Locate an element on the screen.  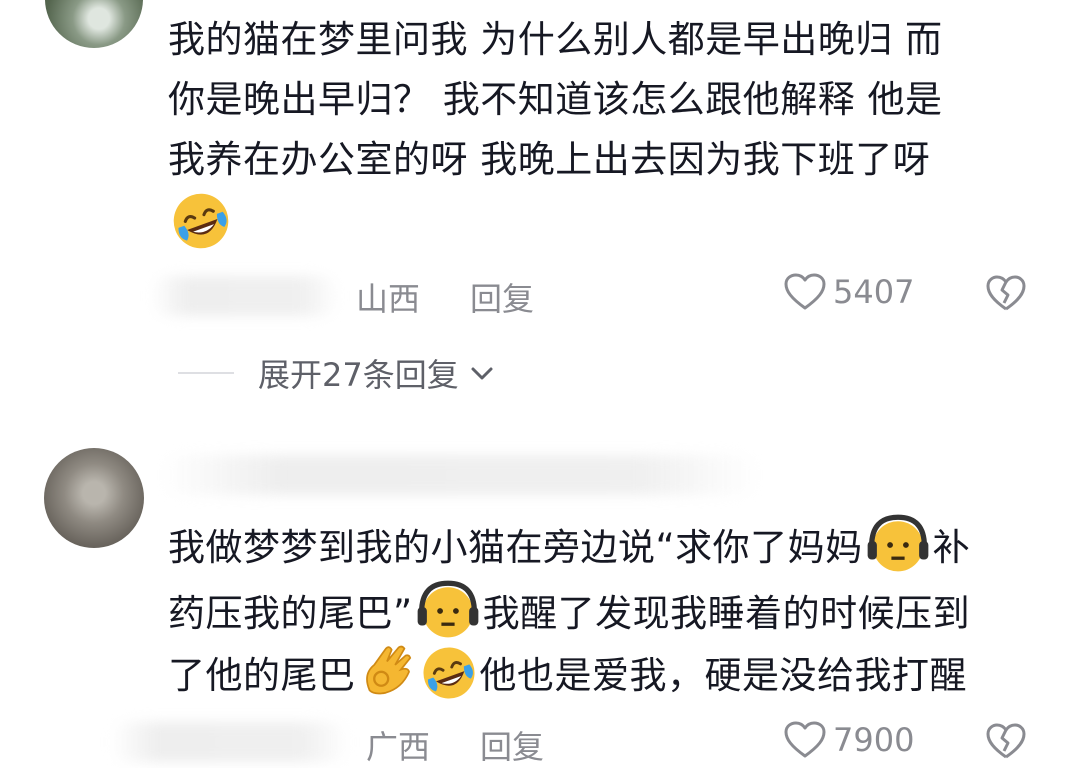
comment-location: 广西 is located at coordinates (398, 747).